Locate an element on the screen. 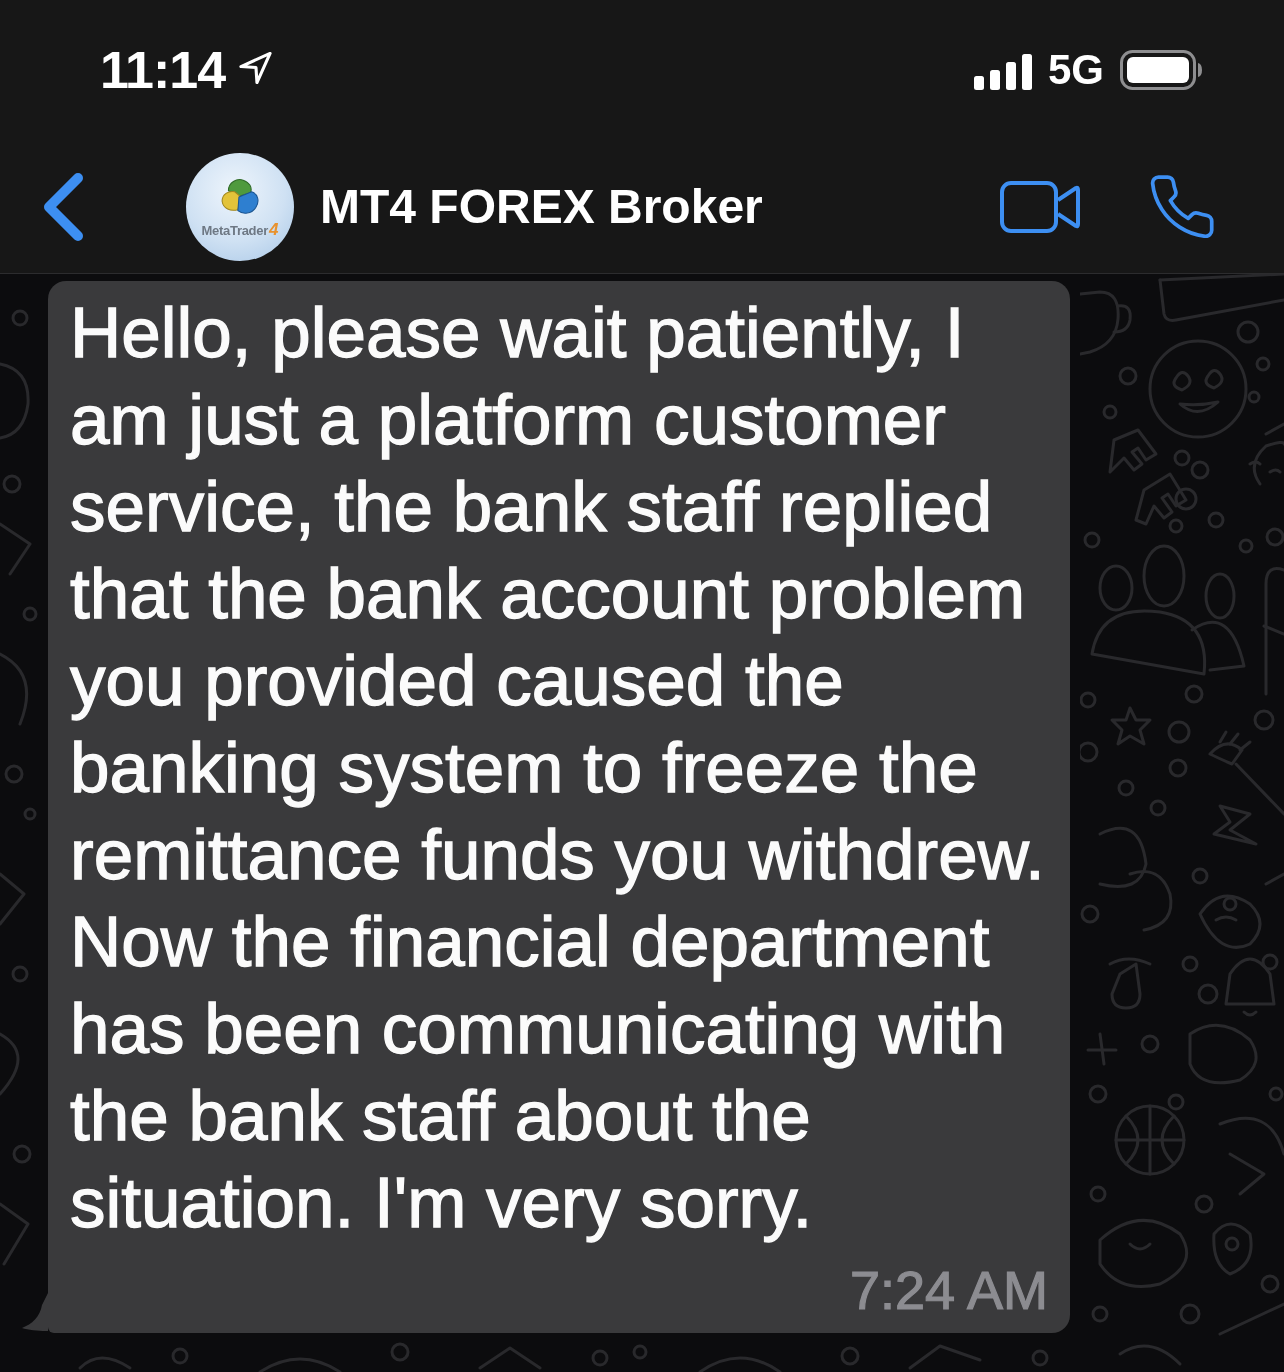 The height and width of the screenshot is (1372, 1284). logo-number: 4 is located at coordinates (273, 229).